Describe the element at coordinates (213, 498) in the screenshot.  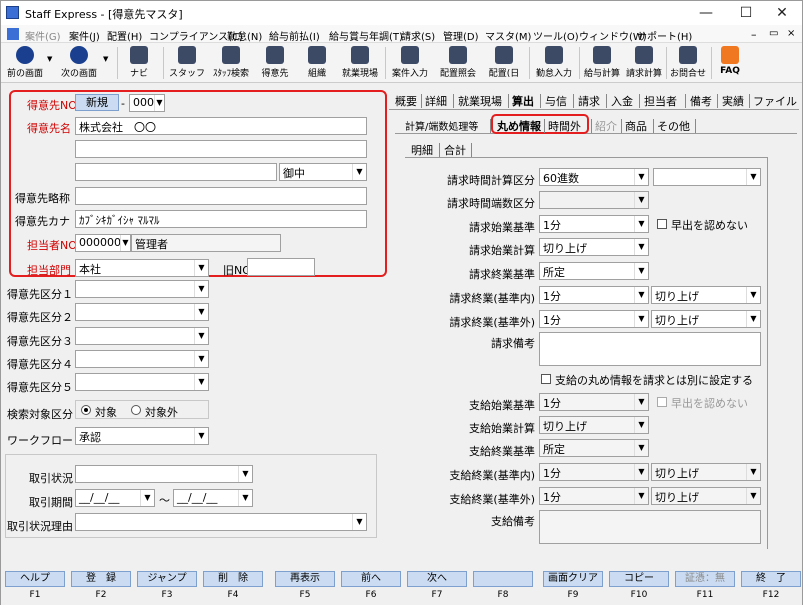
I see `period-to-select: __/__/__ ▼` at that location.